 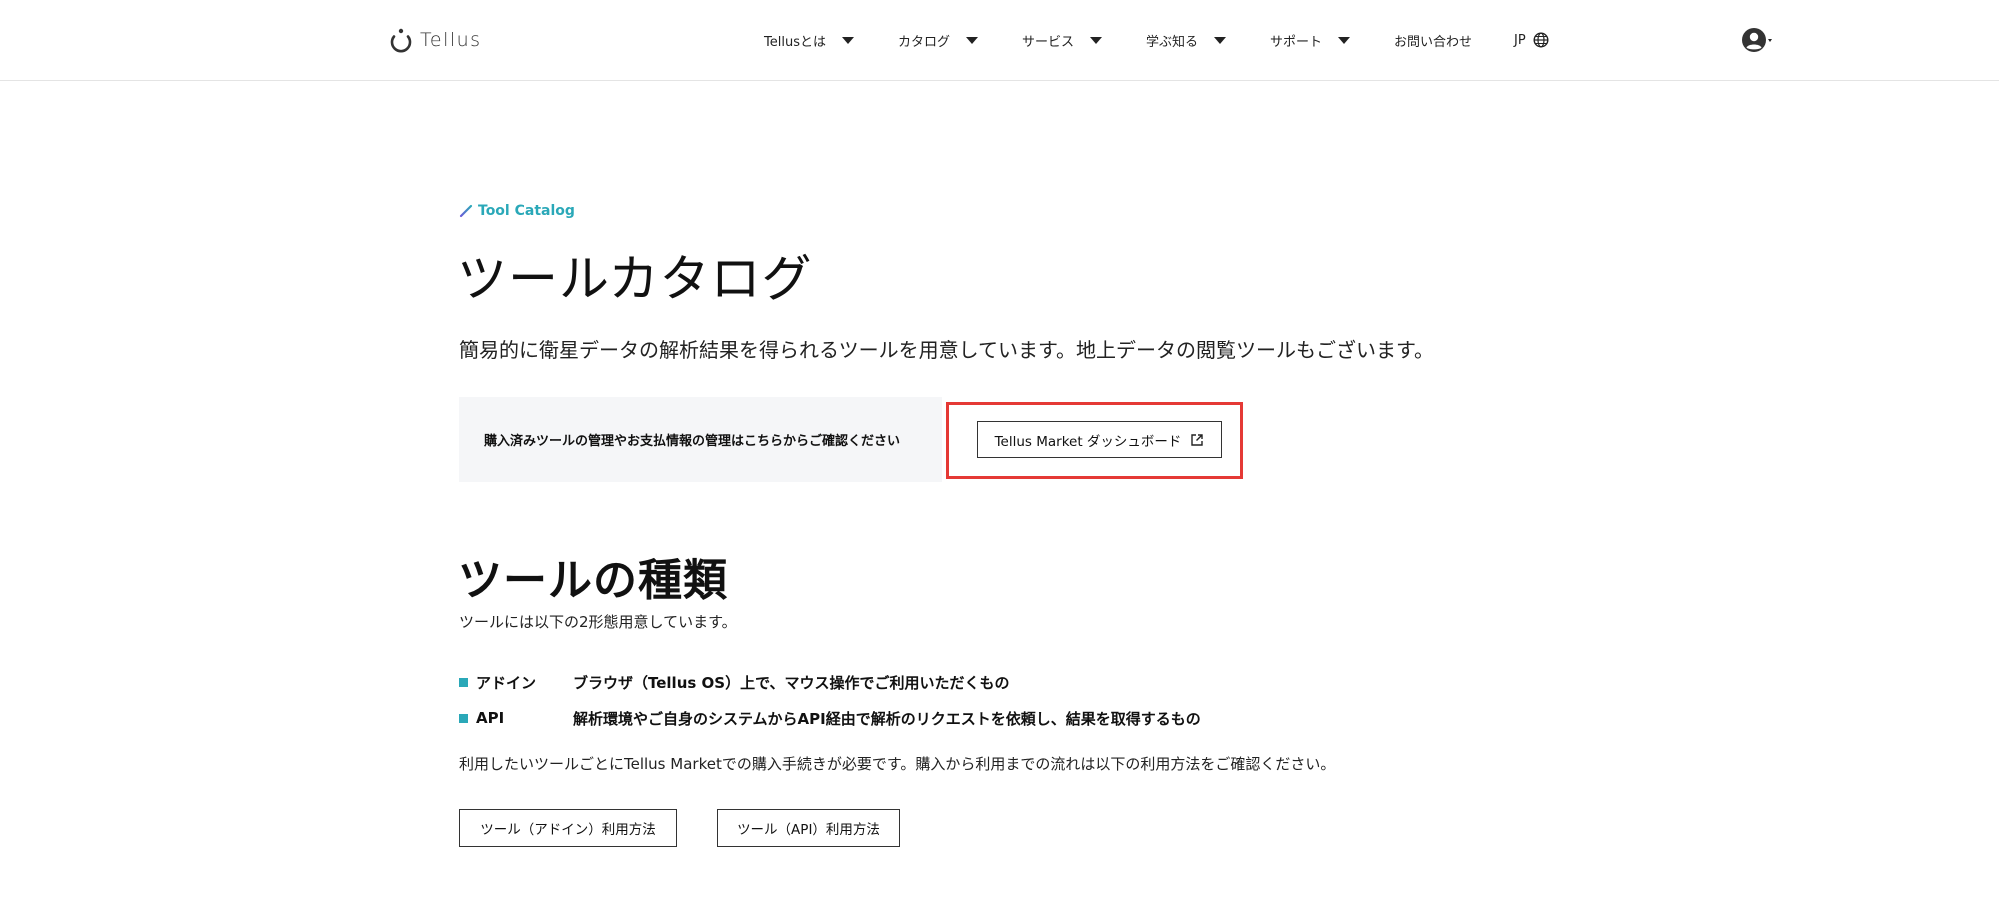 I want to click on external-link-icon, so click(x=1197, y=439).